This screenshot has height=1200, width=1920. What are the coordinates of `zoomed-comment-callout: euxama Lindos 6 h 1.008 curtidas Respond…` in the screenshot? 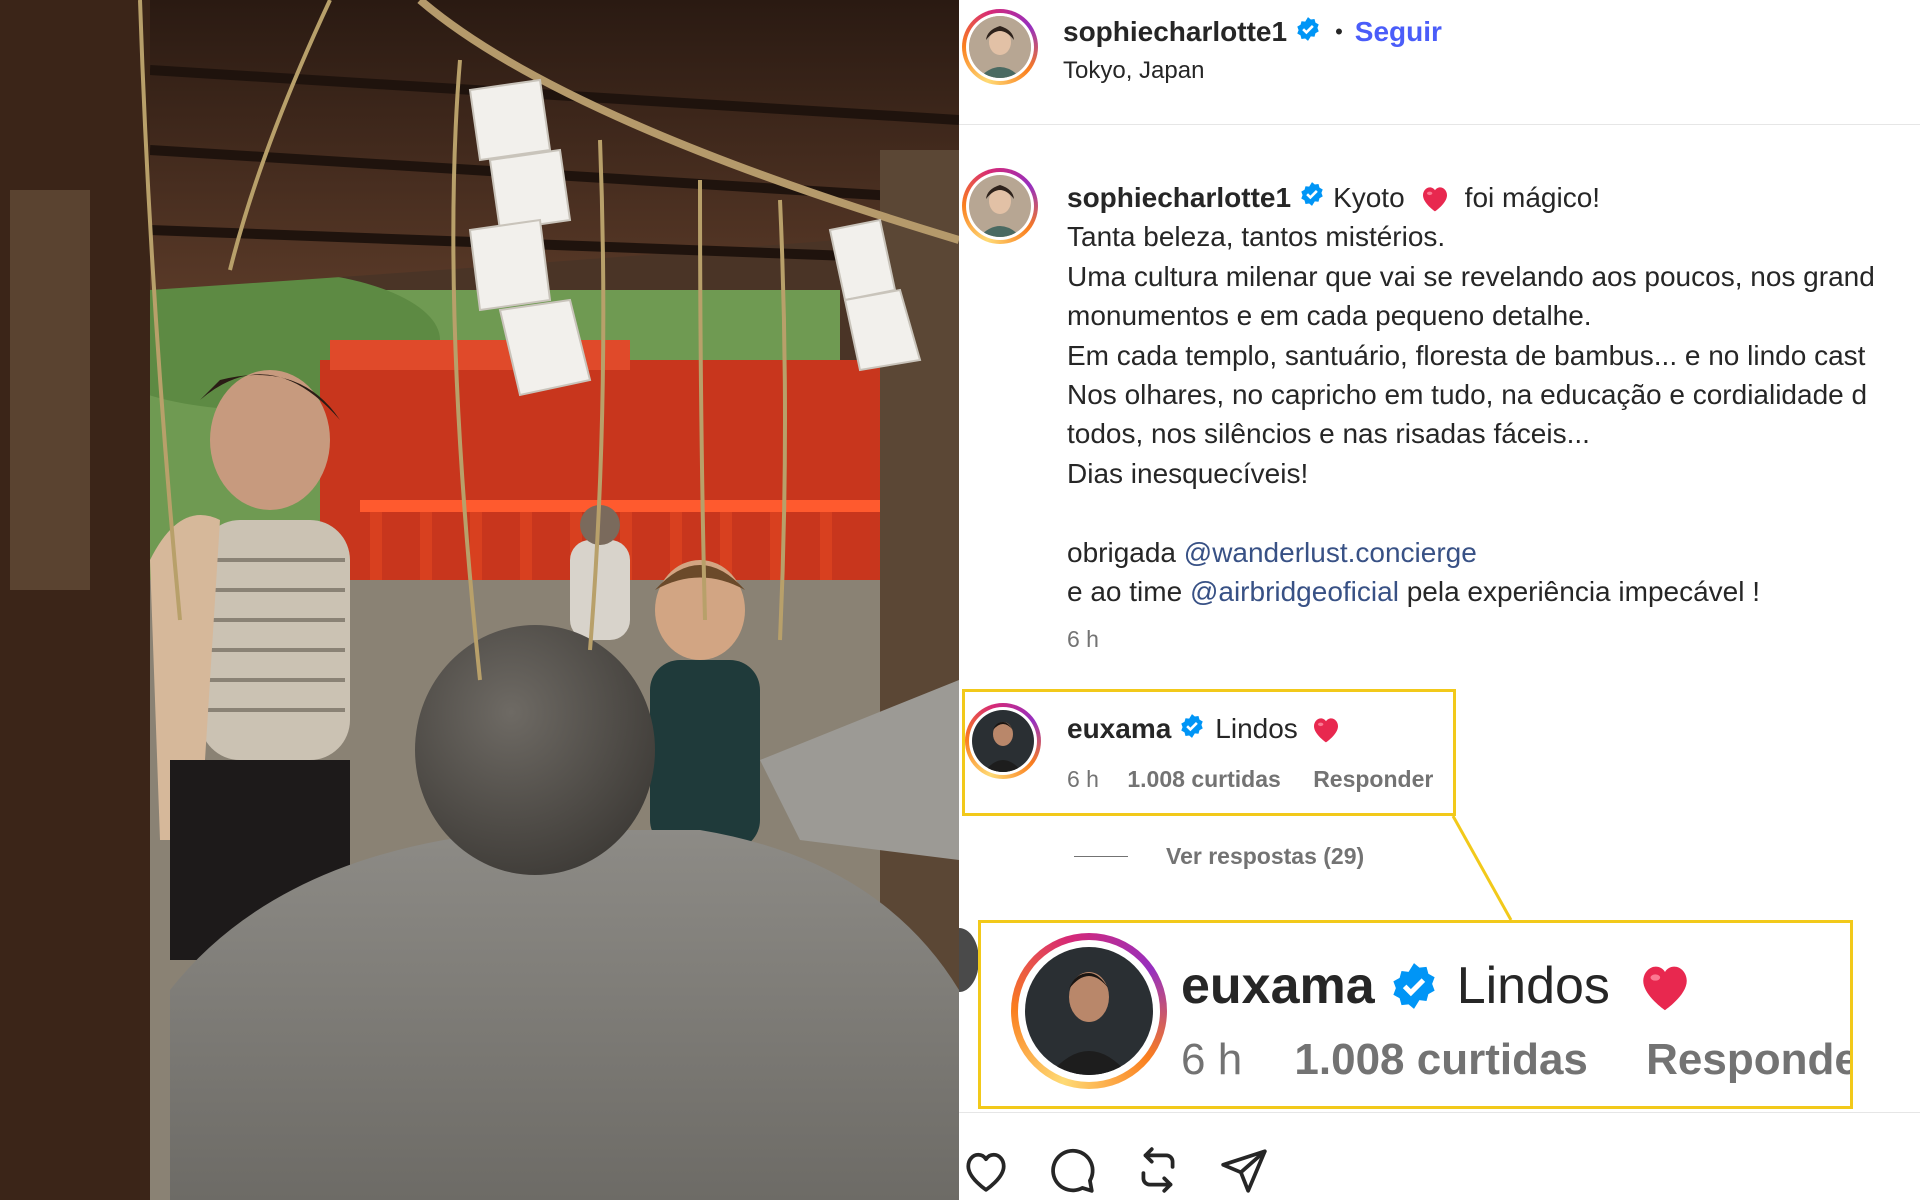 It's located at (1415, 1014).